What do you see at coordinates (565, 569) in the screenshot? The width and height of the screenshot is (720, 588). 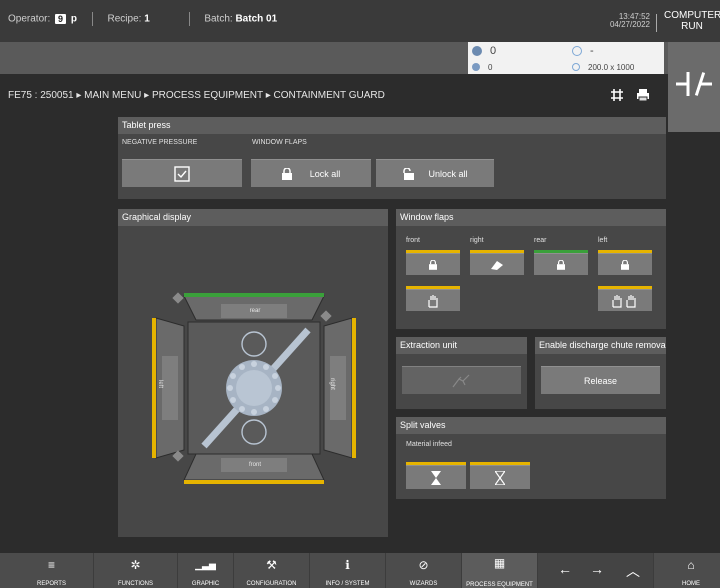 I see `arrow-left-icon: ←` at bounding box center [565, 569].